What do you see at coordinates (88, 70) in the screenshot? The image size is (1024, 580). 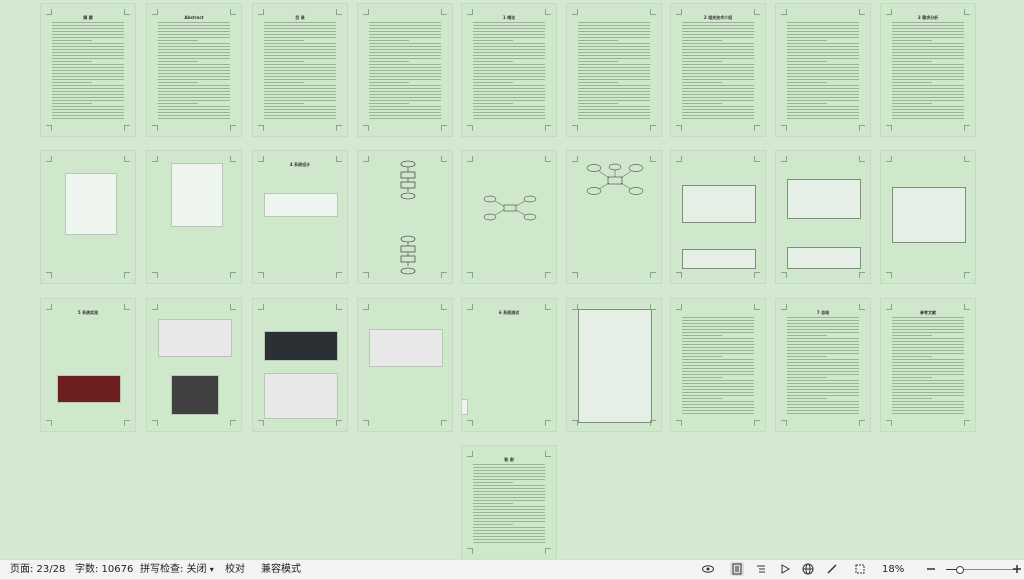 I see `page-1: 摘 要` at bounding box center [88, 70].